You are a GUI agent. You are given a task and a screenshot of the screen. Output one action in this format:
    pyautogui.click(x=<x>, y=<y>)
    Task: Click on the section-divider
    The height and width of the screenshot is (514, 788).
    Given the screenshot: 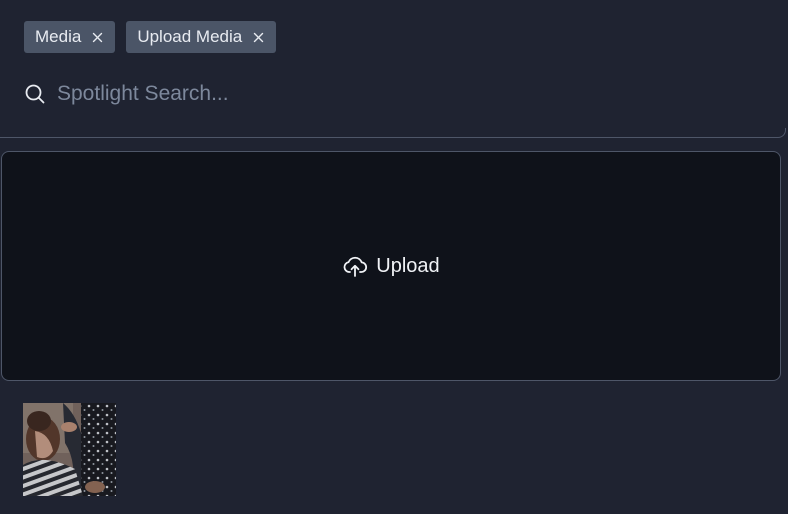 What is the action you would take?
    pyautogui.click(x=393, y=133)
    